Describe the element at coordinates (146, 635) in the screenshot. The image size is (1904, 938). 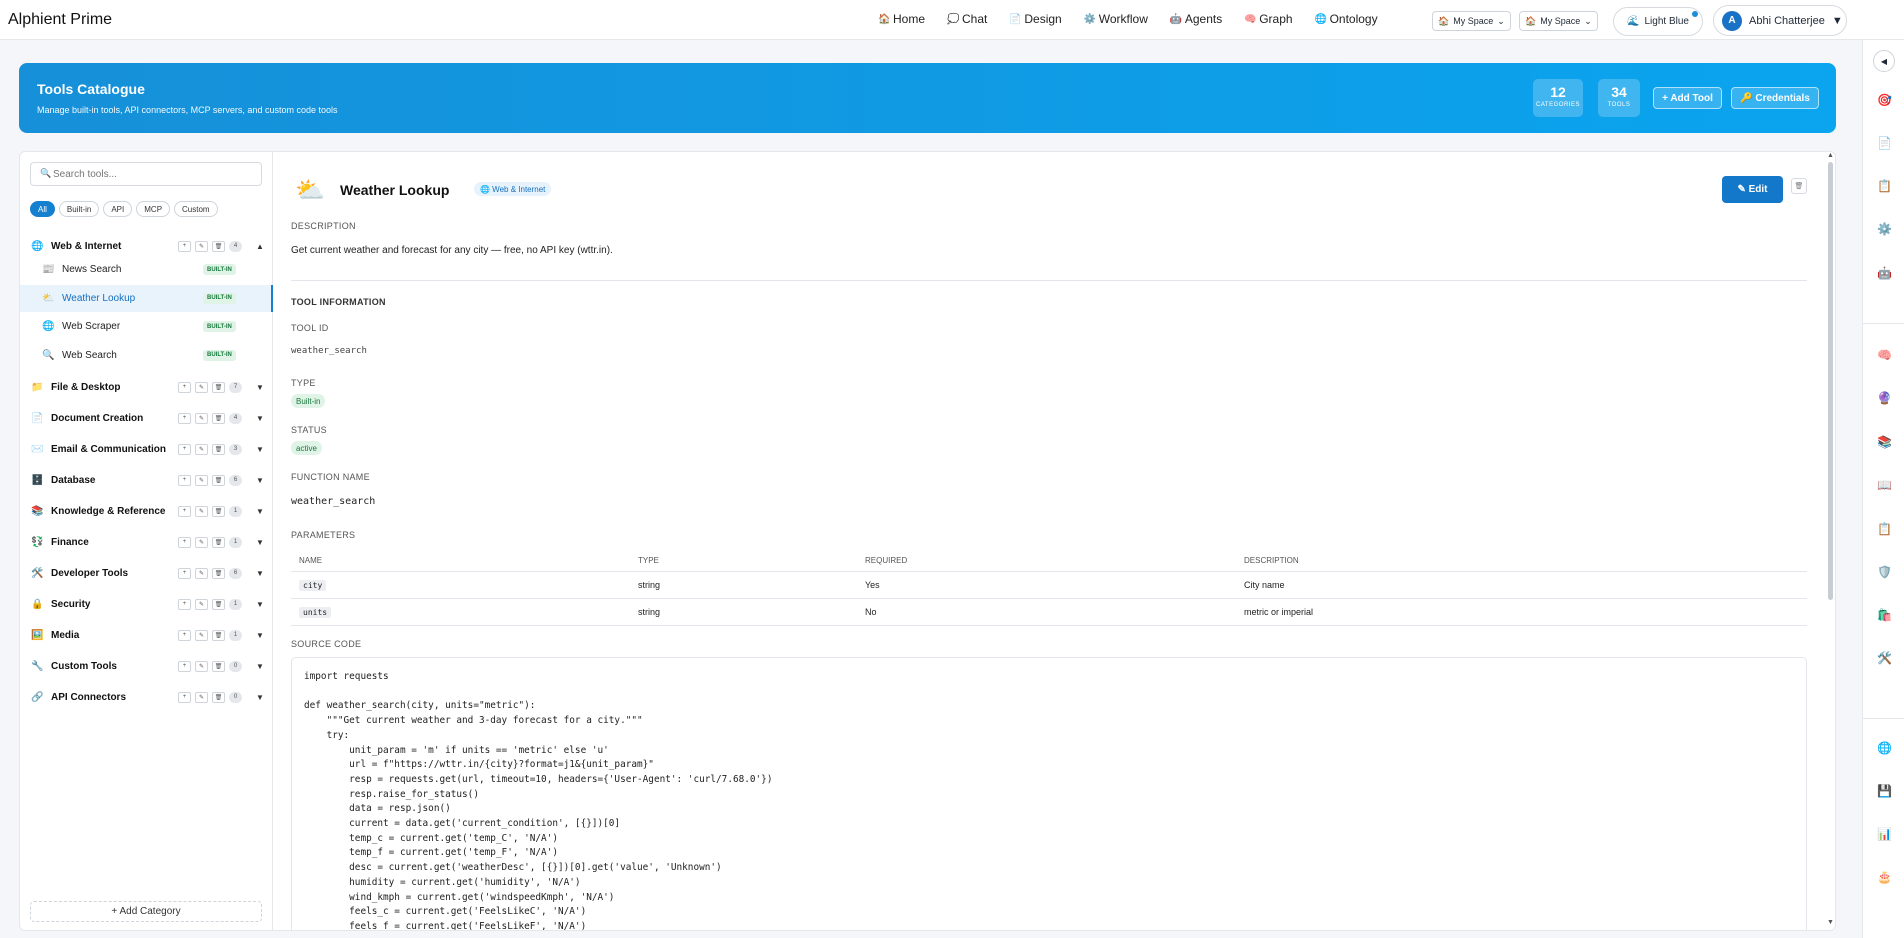
I see `category-media: 🖼️ Media + ✎ 🗑 1 ▼` at that location.